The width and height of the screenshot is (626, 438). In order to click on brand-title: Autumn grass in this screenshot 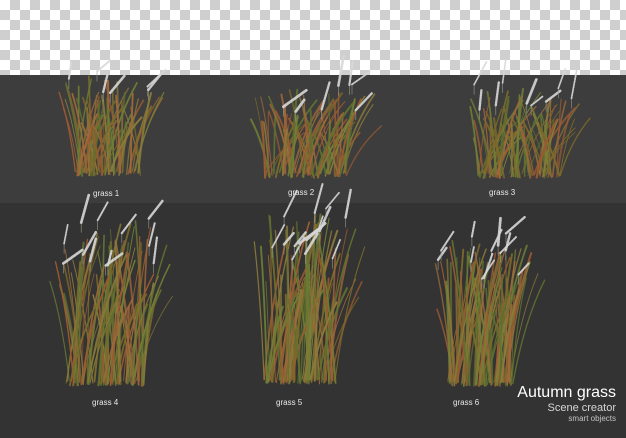, I will do `click(566, 392)`.